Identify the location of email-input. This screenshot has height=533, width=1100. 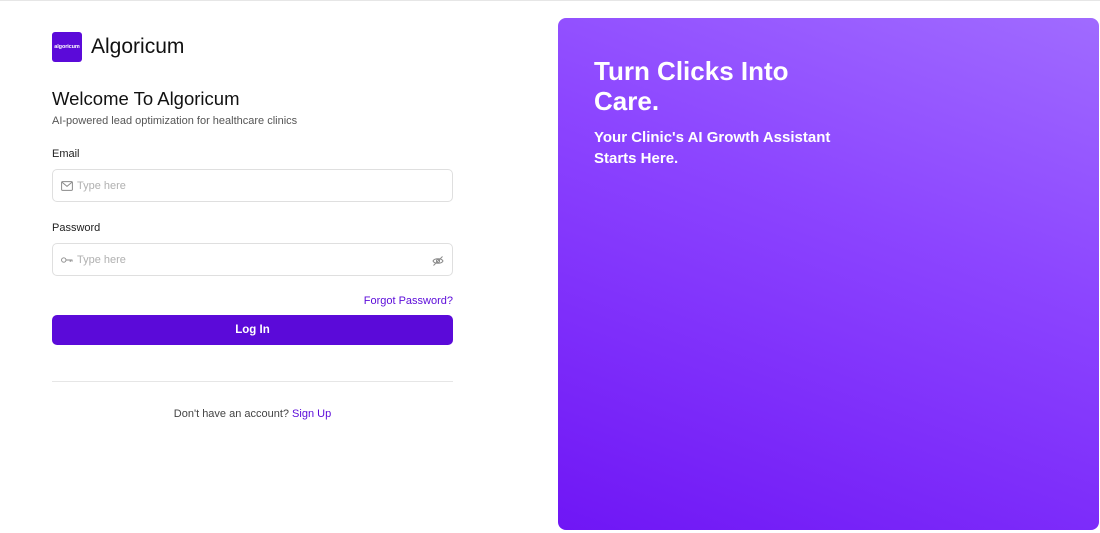
(237, 185).